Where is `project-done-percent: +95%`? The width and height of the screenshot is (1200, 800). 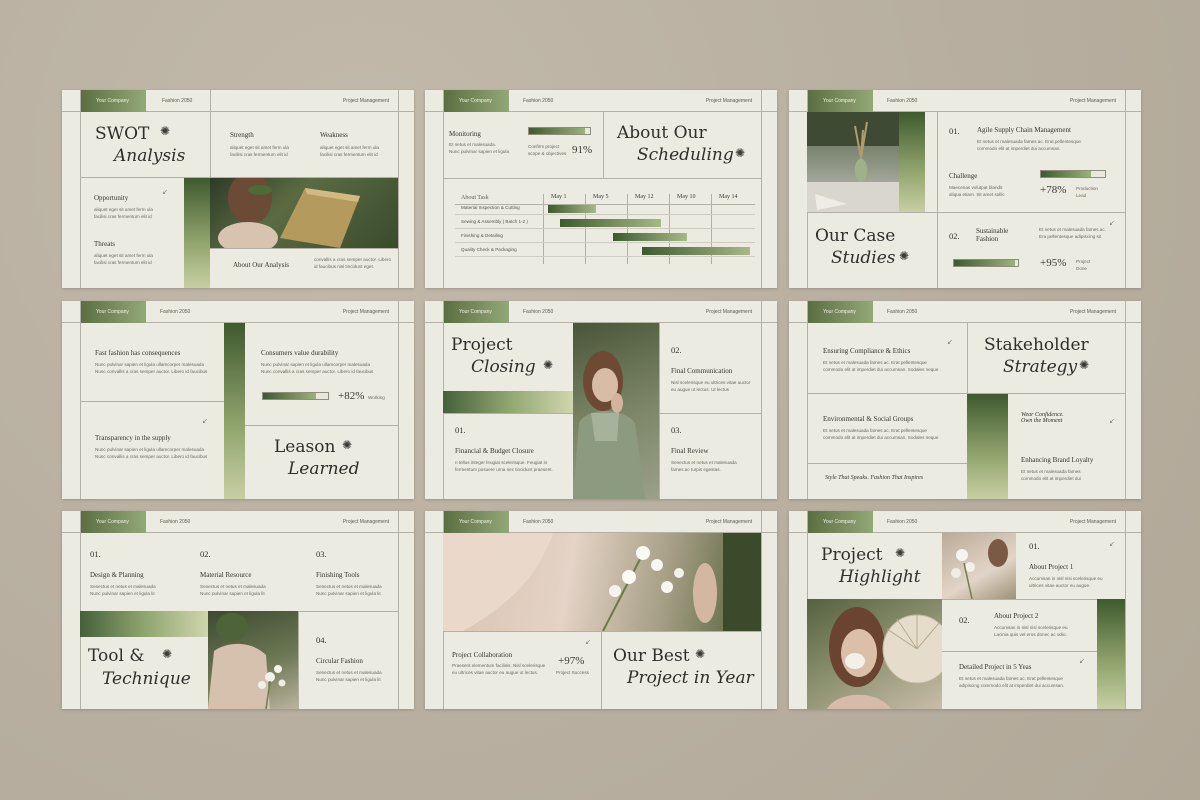 project-done-percent: +95% is located at coordinates (1053, 263).